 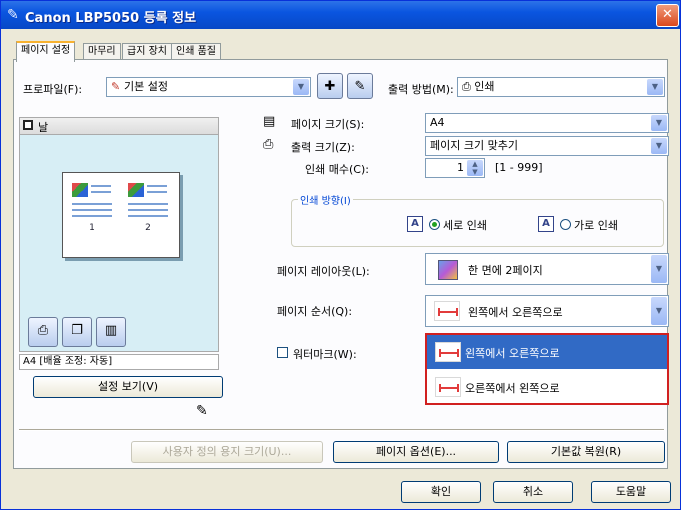 I want to click on color-bars-icon: ▥, so click(x=111, y=330).